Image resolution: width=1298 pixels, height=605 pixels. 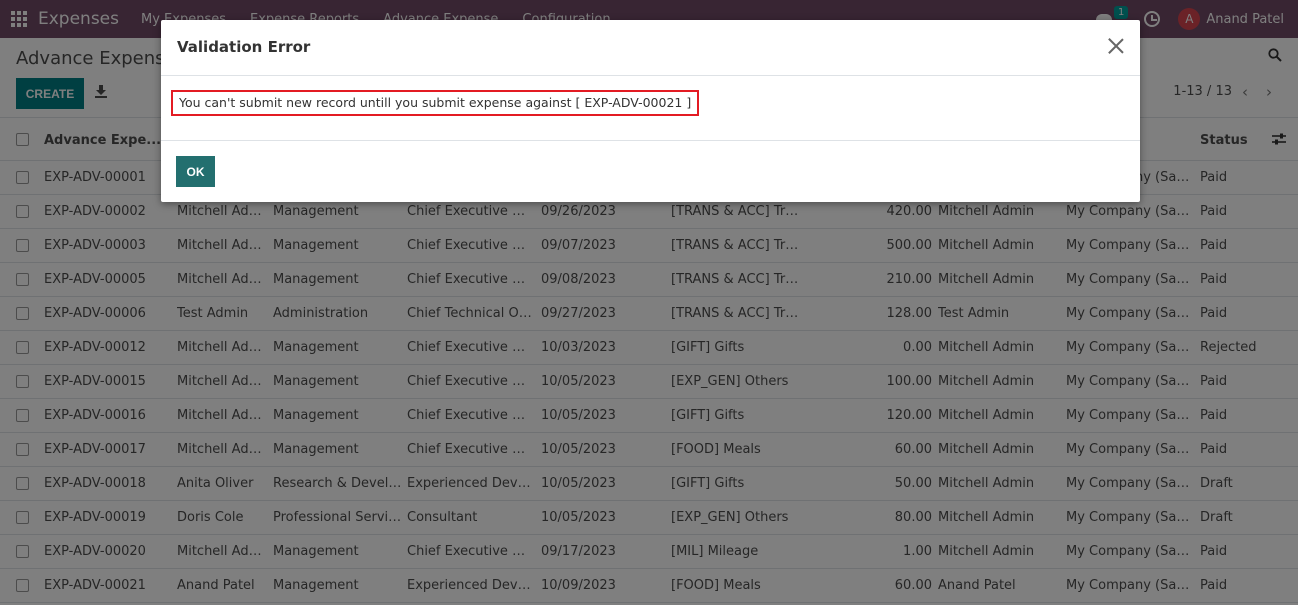 I want to click on dialog-header: Validation Error, so click(x=650, y=48).